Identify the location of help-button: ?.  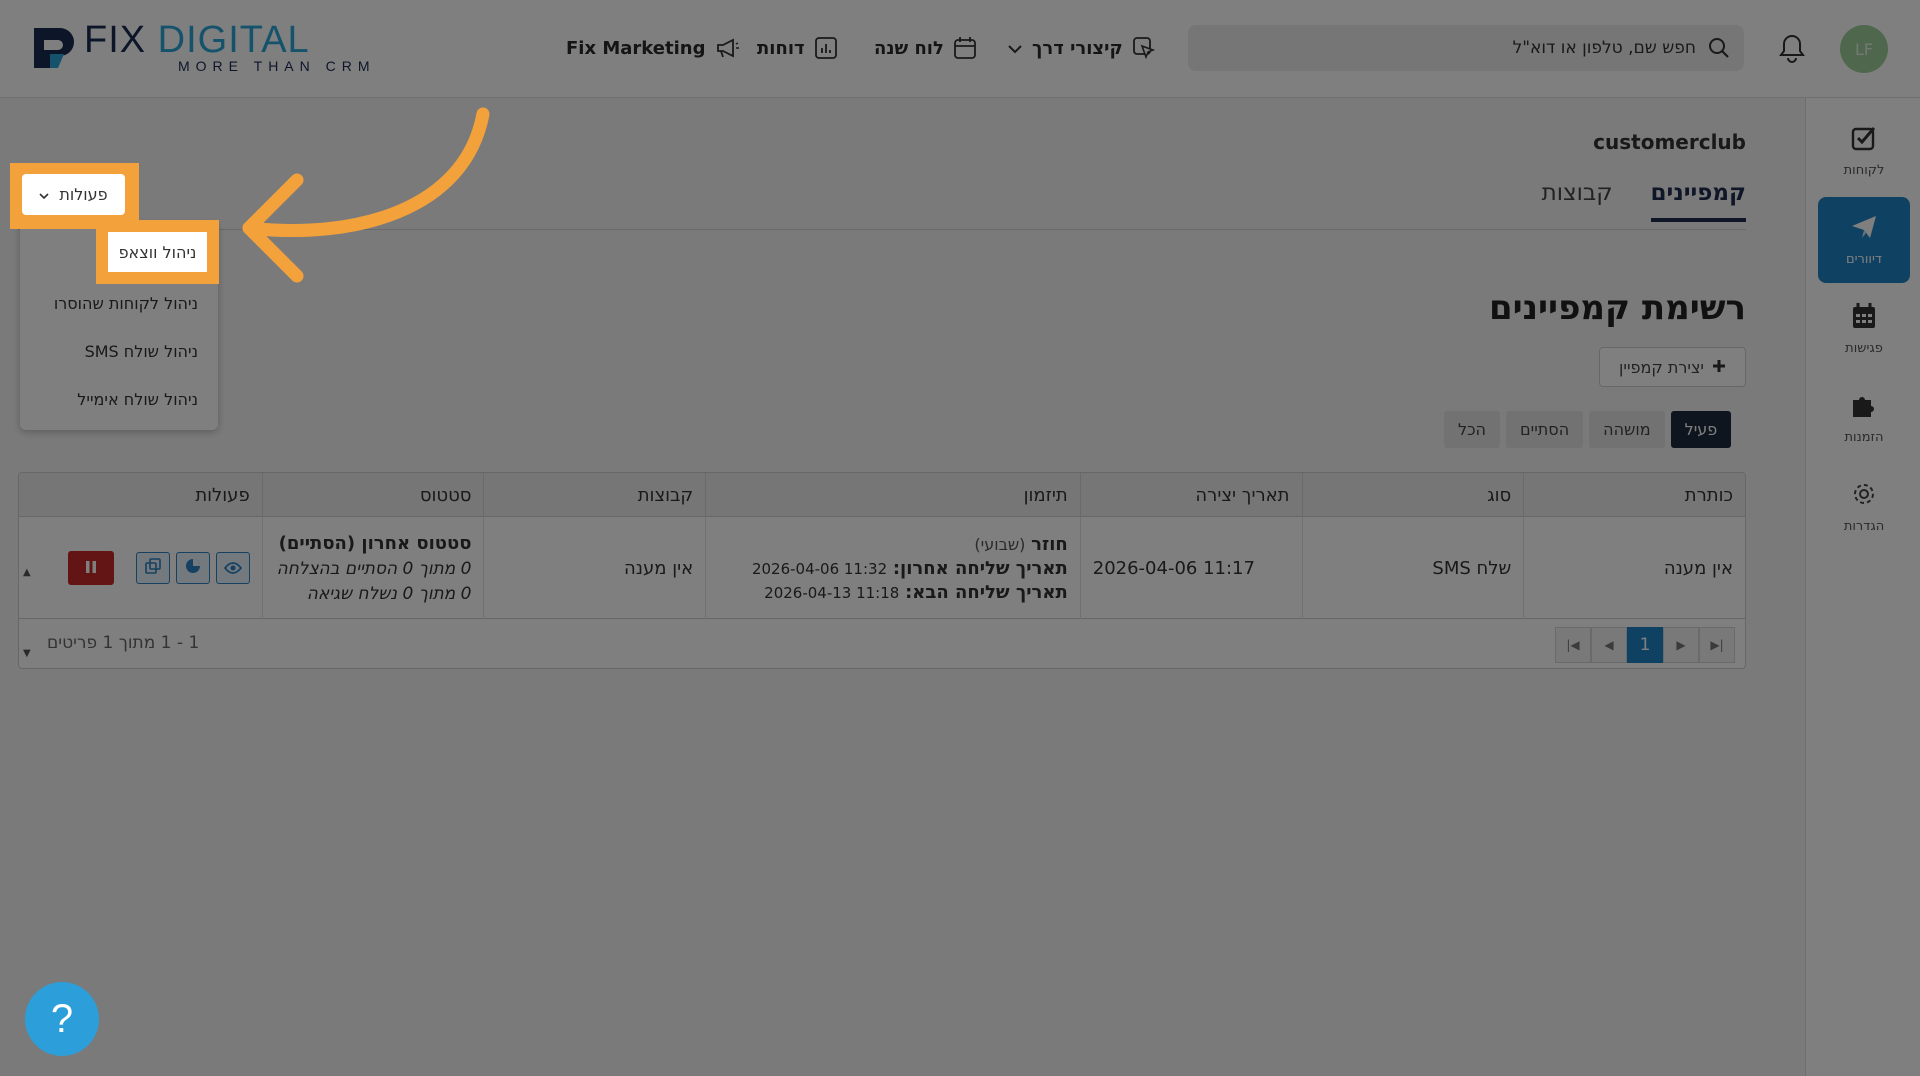
(62, 1019).